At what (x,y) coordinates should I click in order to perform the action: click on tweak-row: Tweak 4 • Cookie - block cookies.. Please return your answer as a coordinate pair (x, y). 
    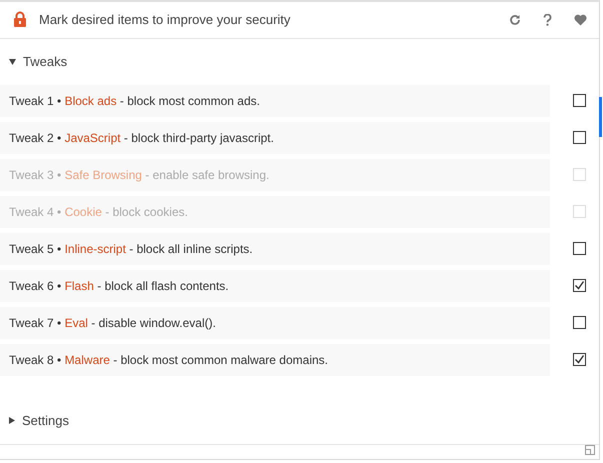
    Looking at the image, I should click on (275, 212).